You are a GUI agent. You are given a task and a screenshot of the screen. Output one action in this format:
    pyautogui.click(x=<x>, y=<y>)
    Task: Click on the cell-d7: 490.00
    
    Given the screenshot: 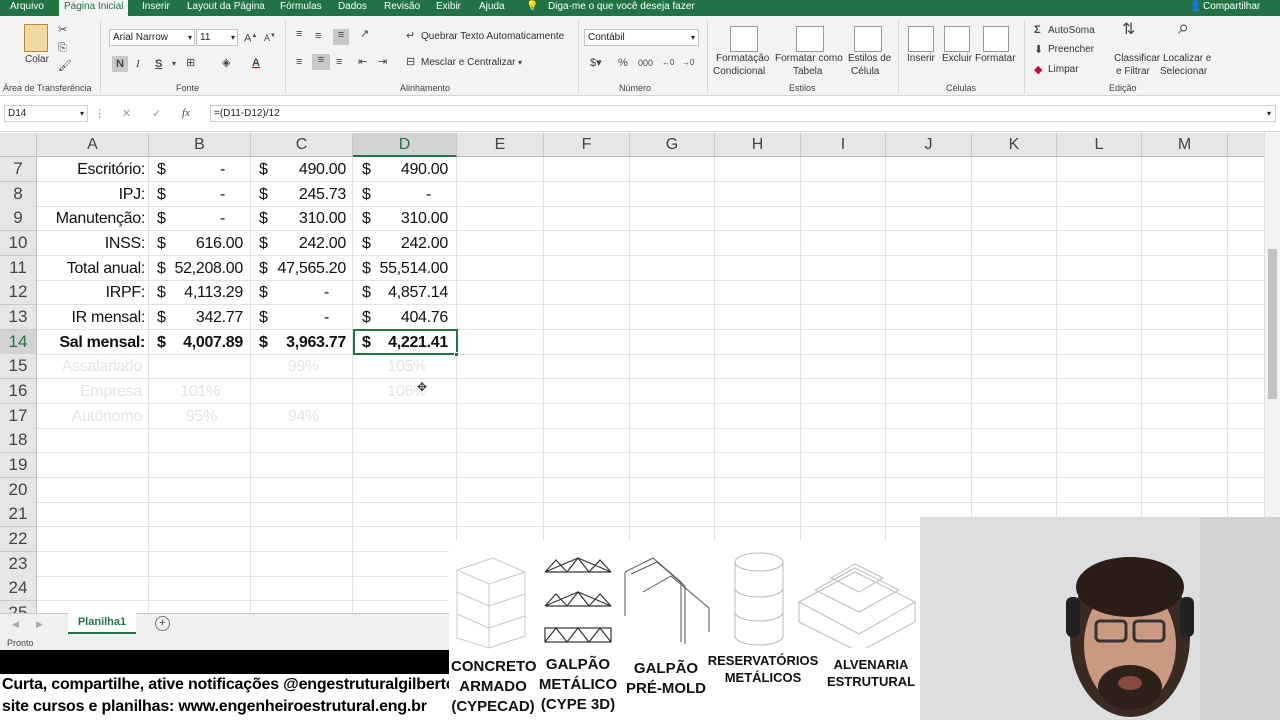 What is the action you would take?
    pyautogui.click(x=406, y=169)
    